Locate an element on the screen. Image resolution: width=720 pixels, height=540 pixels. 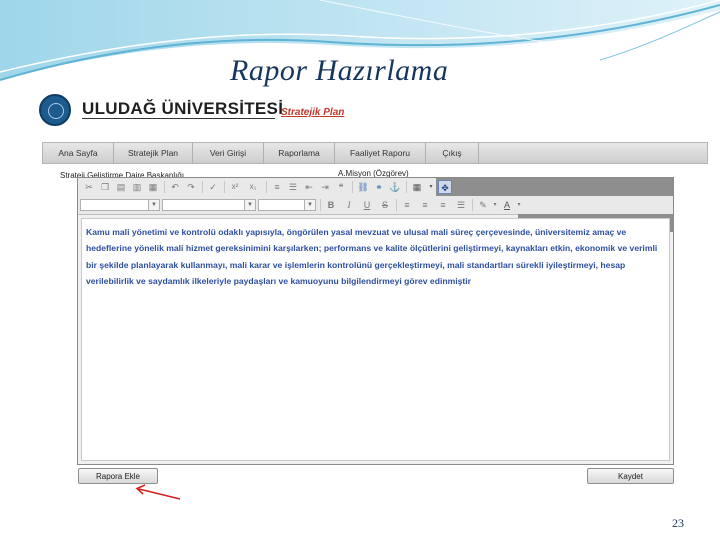
font-family-select: ▼ is located at coordinates (209, 205).